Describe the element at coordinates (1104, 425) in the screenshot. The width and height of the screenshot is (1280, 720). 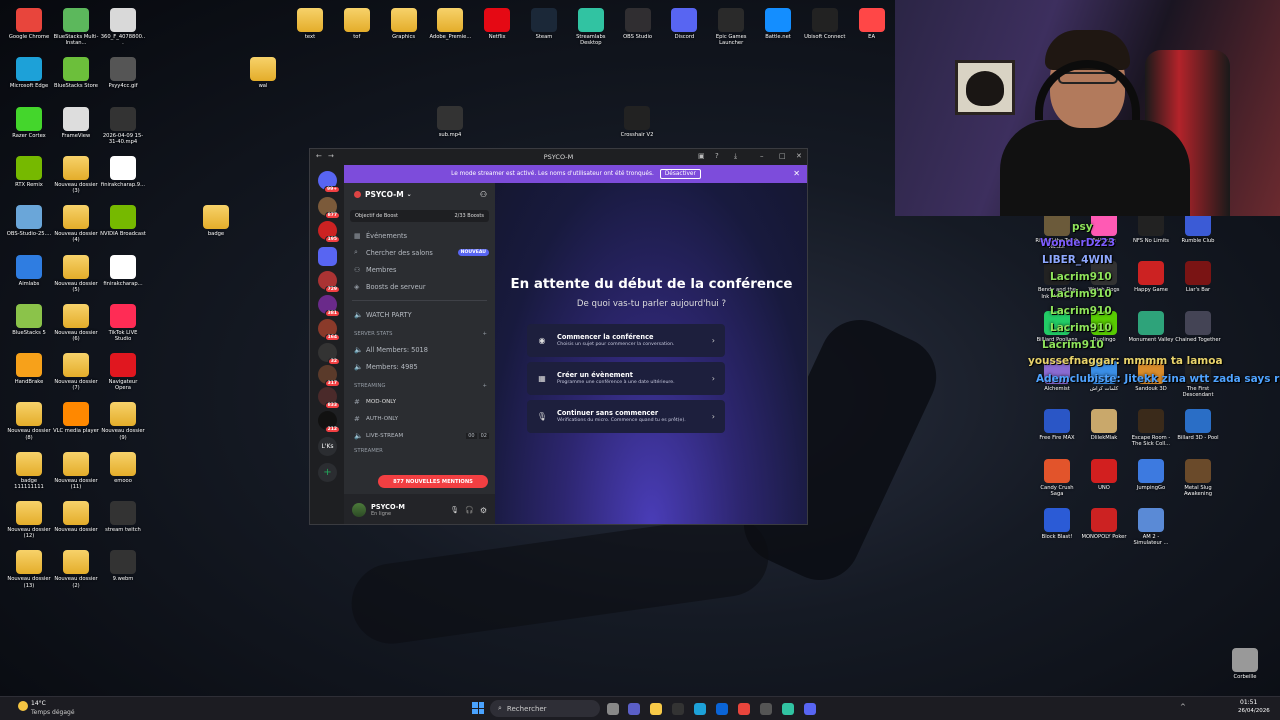
I see `desktop-icon: DlilekMlak` at that location.